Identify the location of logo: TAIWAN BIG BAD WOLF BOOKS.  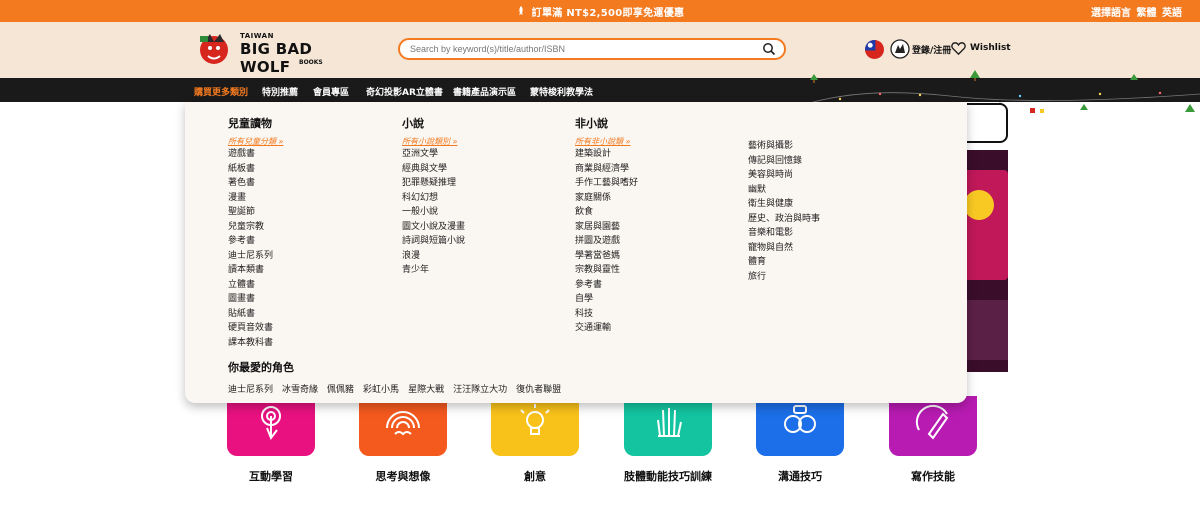
(261, 52).